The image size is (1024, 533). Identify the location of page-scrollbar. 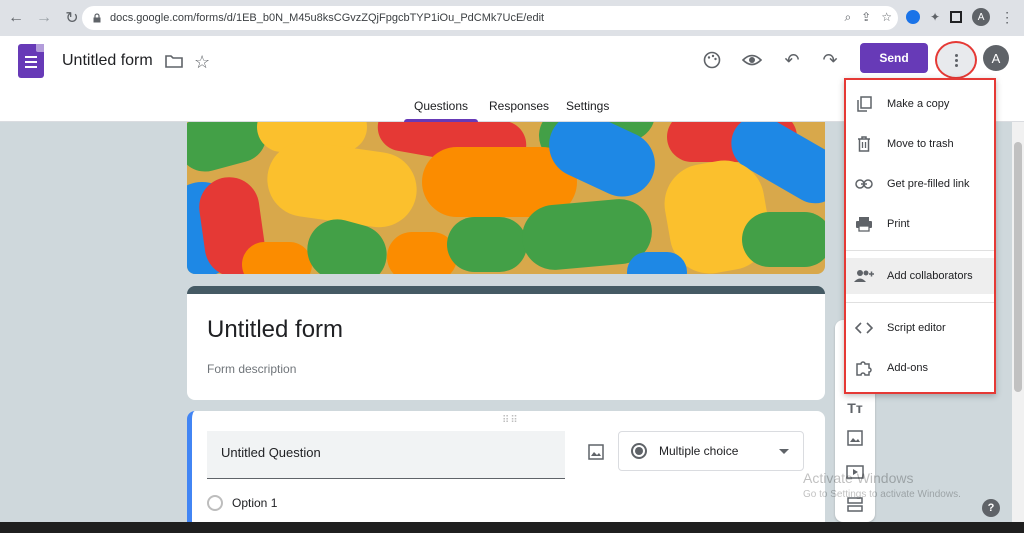
(1018, 322).